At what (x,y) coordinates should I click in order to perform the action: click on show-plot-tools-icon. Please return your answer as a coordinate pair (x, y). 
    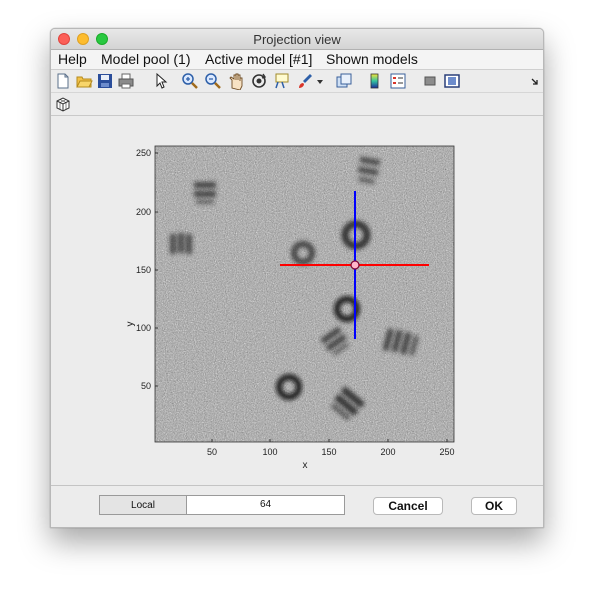
    Looking at the image, I should click on (452, 81).